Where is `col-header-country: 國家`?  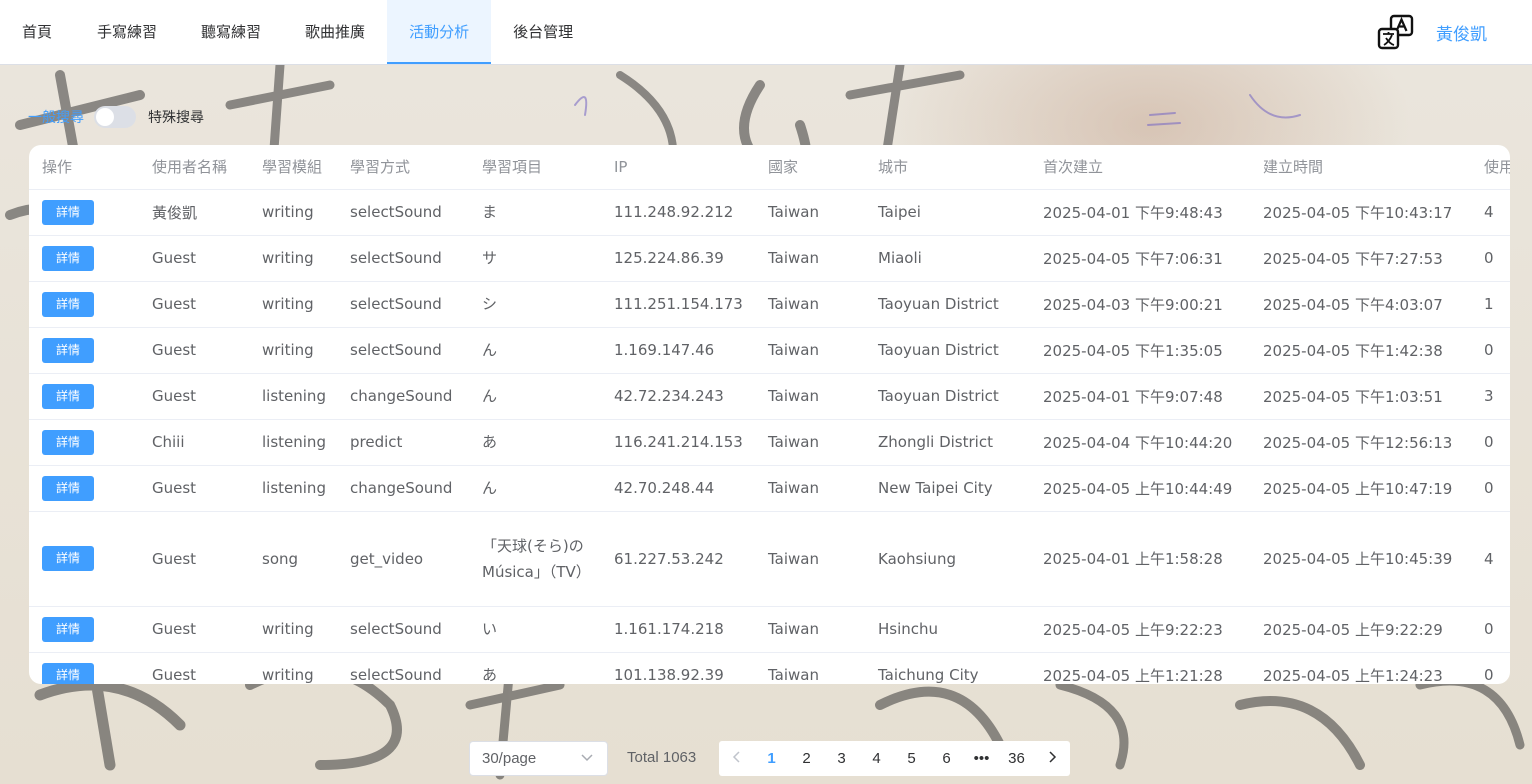 col-header-country: 國家 is located at coordinates (810, 167).